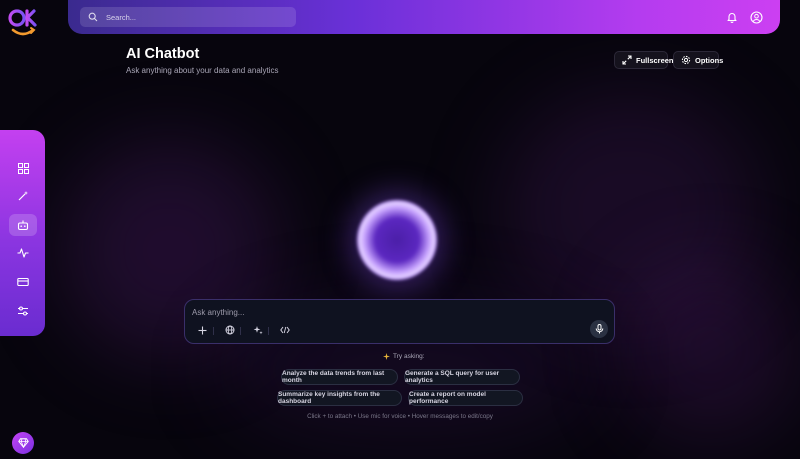 The width and height of the screenshot is (800, 459). I want to click on options-label: Options, so click(709, 60).